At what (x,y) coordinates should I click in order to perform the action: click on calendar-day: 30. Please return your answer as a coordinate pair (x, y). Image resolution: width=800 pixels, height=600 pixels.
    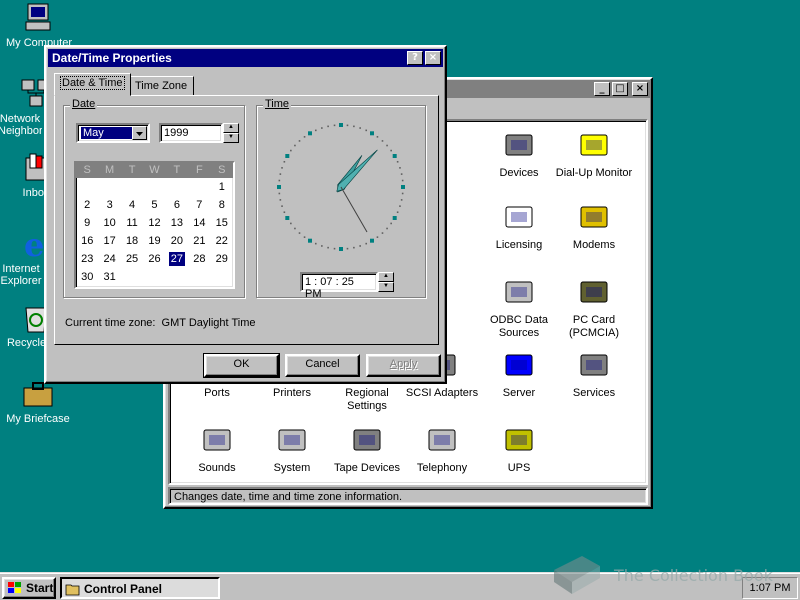
    Looking at the image, I should click on (87, 277).